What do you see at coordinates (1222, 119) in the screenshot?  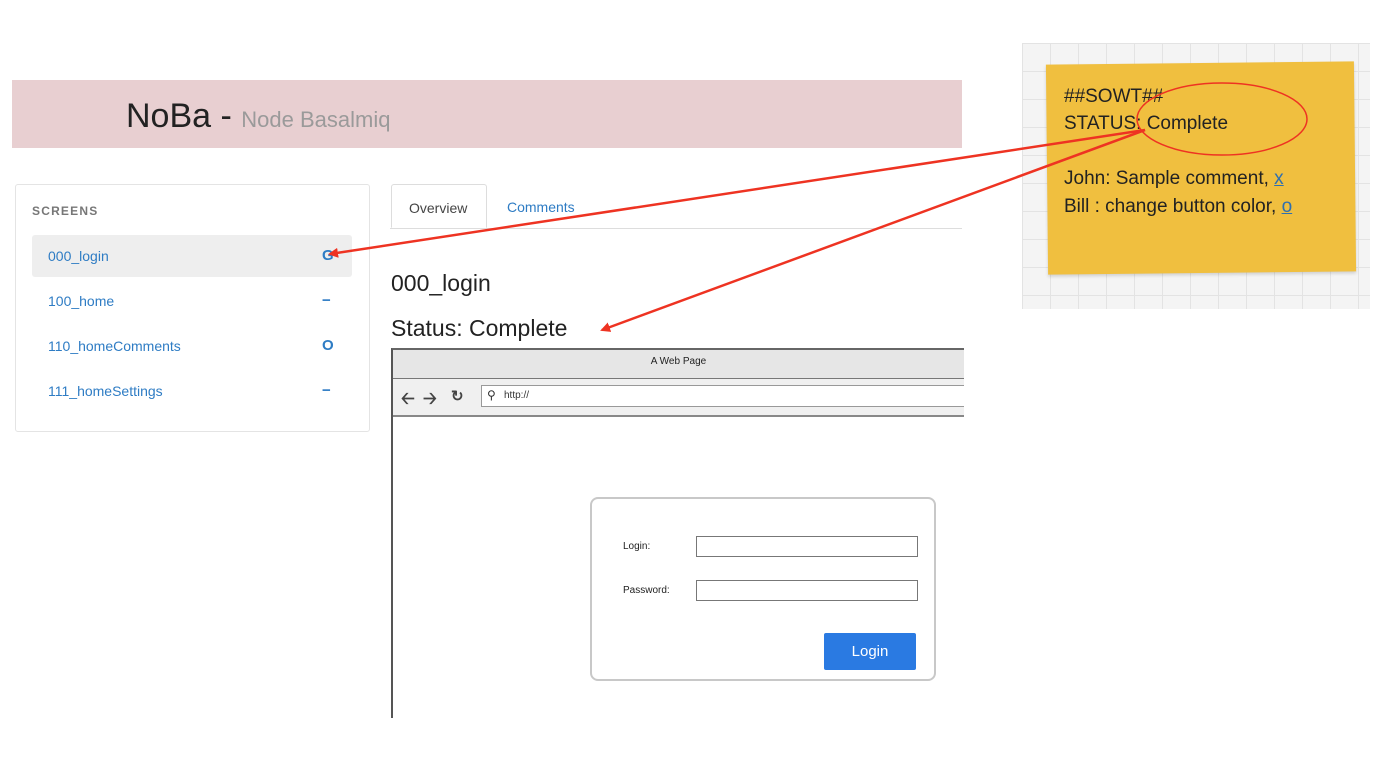 I see `status-highlight-ellipse` at bounding box center [1222, 119].